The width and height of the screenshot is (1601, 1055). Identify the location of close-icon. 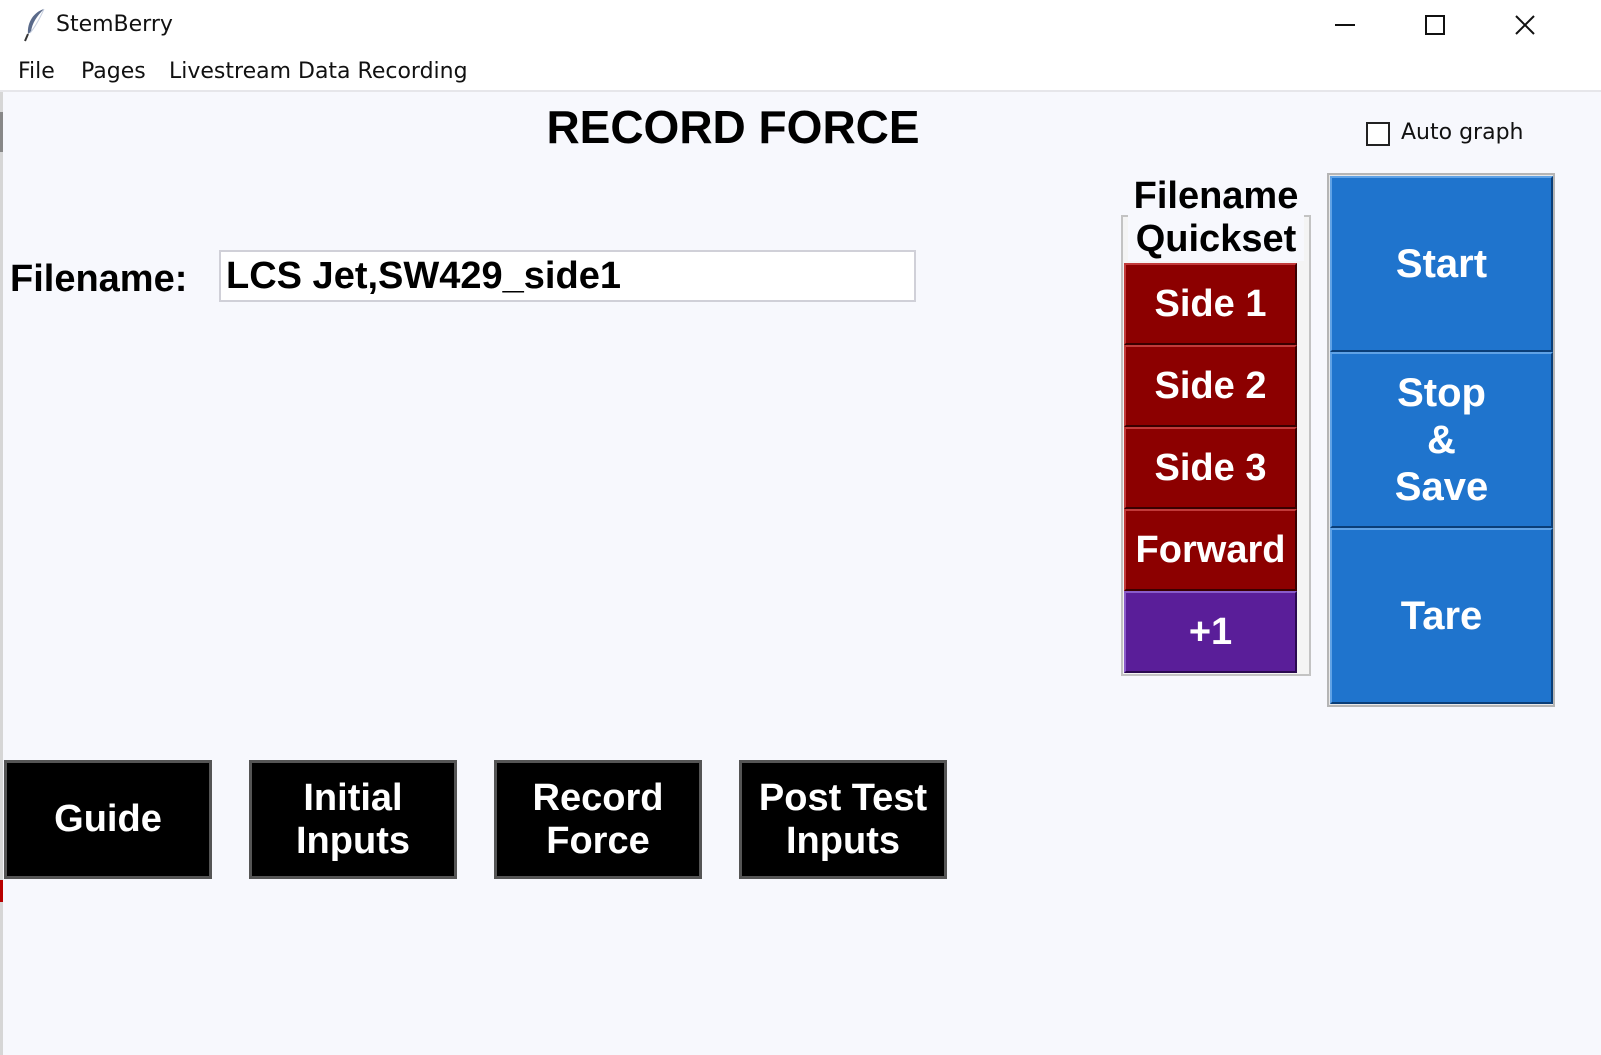
(1525, 25).